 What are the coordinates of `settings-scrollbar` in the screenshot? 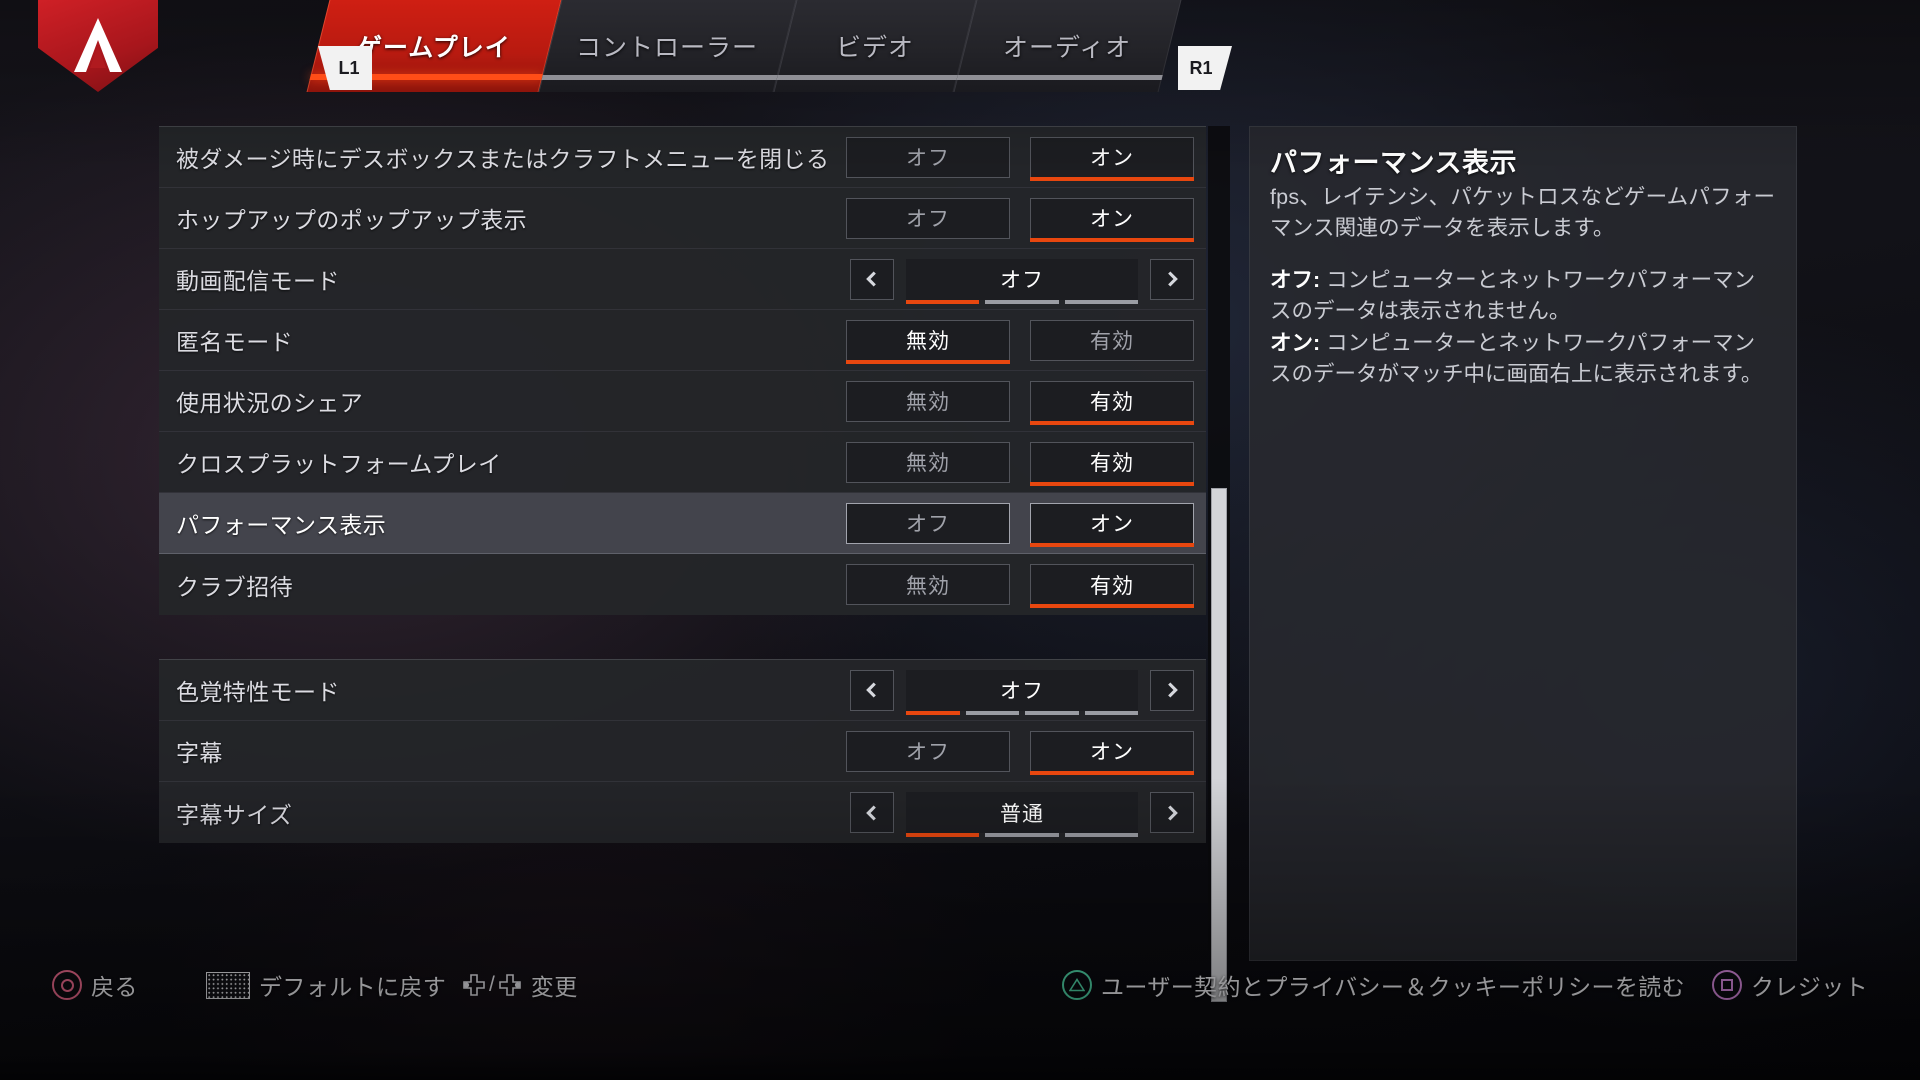 It's located at (1219, 564).